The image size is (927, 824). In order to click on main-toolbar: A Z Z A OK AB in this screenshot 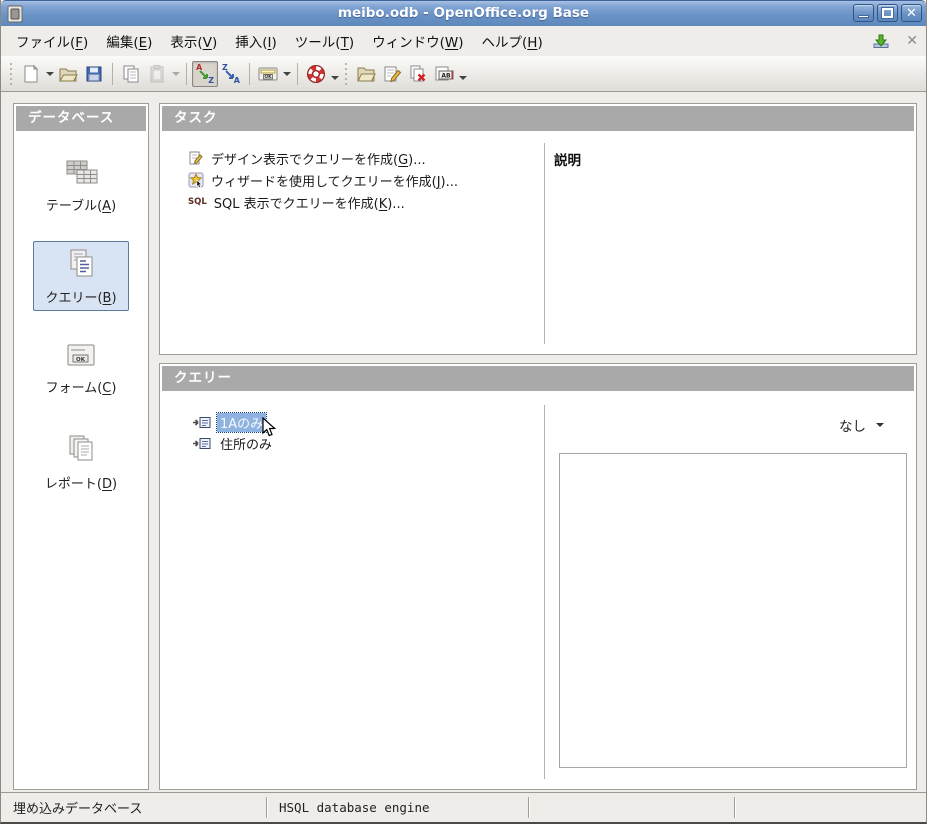, I will do `click(463, 74)`.